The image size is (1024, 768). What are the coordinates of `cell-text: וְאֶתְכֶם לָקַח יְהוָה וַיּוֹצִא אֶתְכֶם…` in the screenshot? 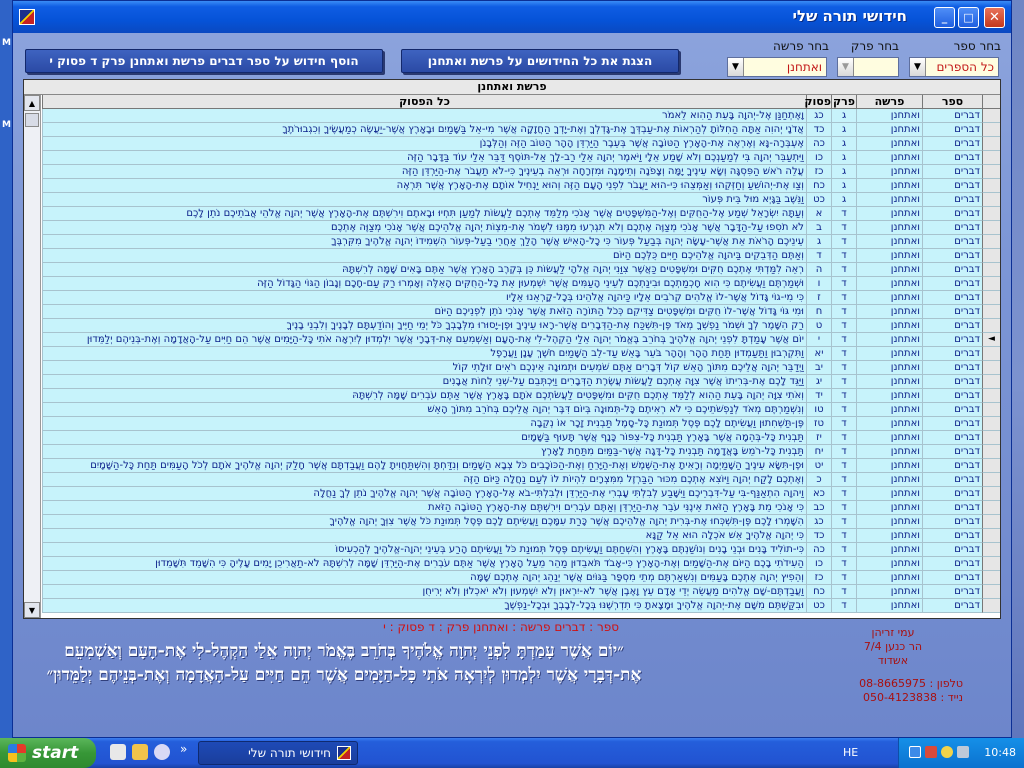 It's located at (424, 480).